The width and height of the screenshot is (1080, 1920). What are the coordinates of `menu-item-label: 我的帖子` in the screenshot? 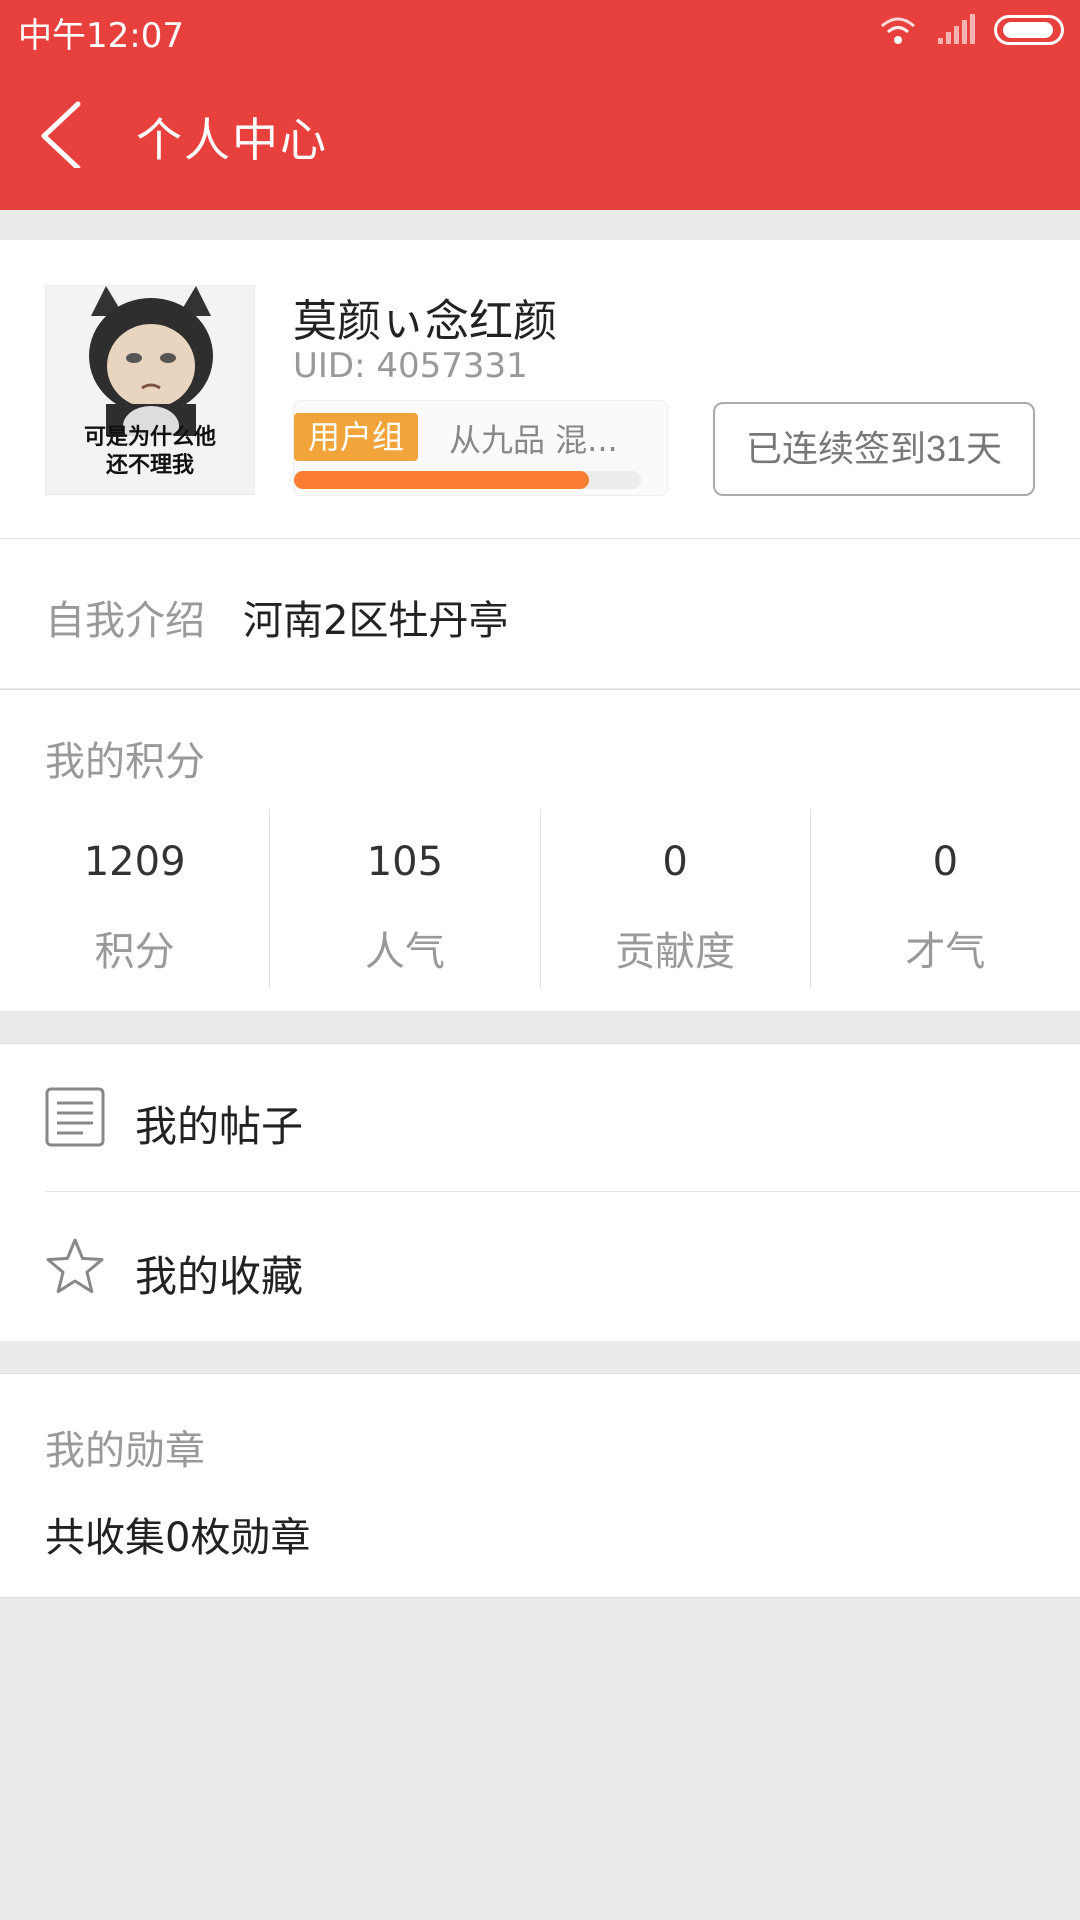 It's located at (219, 1126).